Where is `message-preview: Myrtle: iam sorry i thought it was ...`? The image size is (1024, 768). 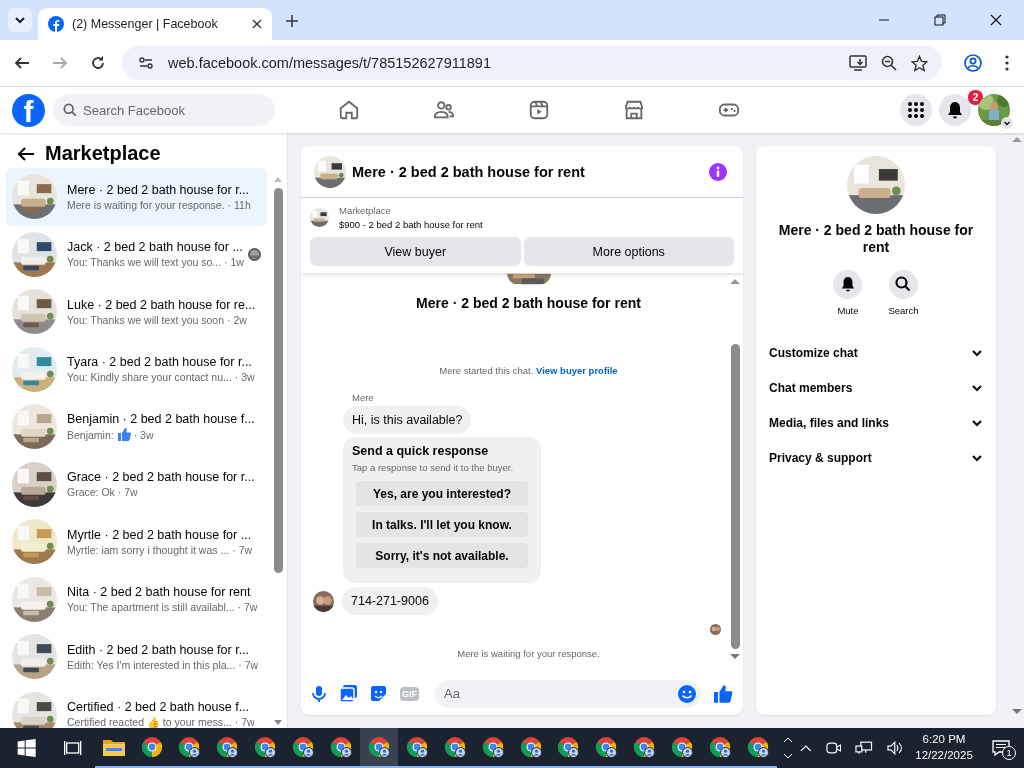 message-preview: Myrtle: iam sorry i thought it was ... is located at coordinates (148, 549).